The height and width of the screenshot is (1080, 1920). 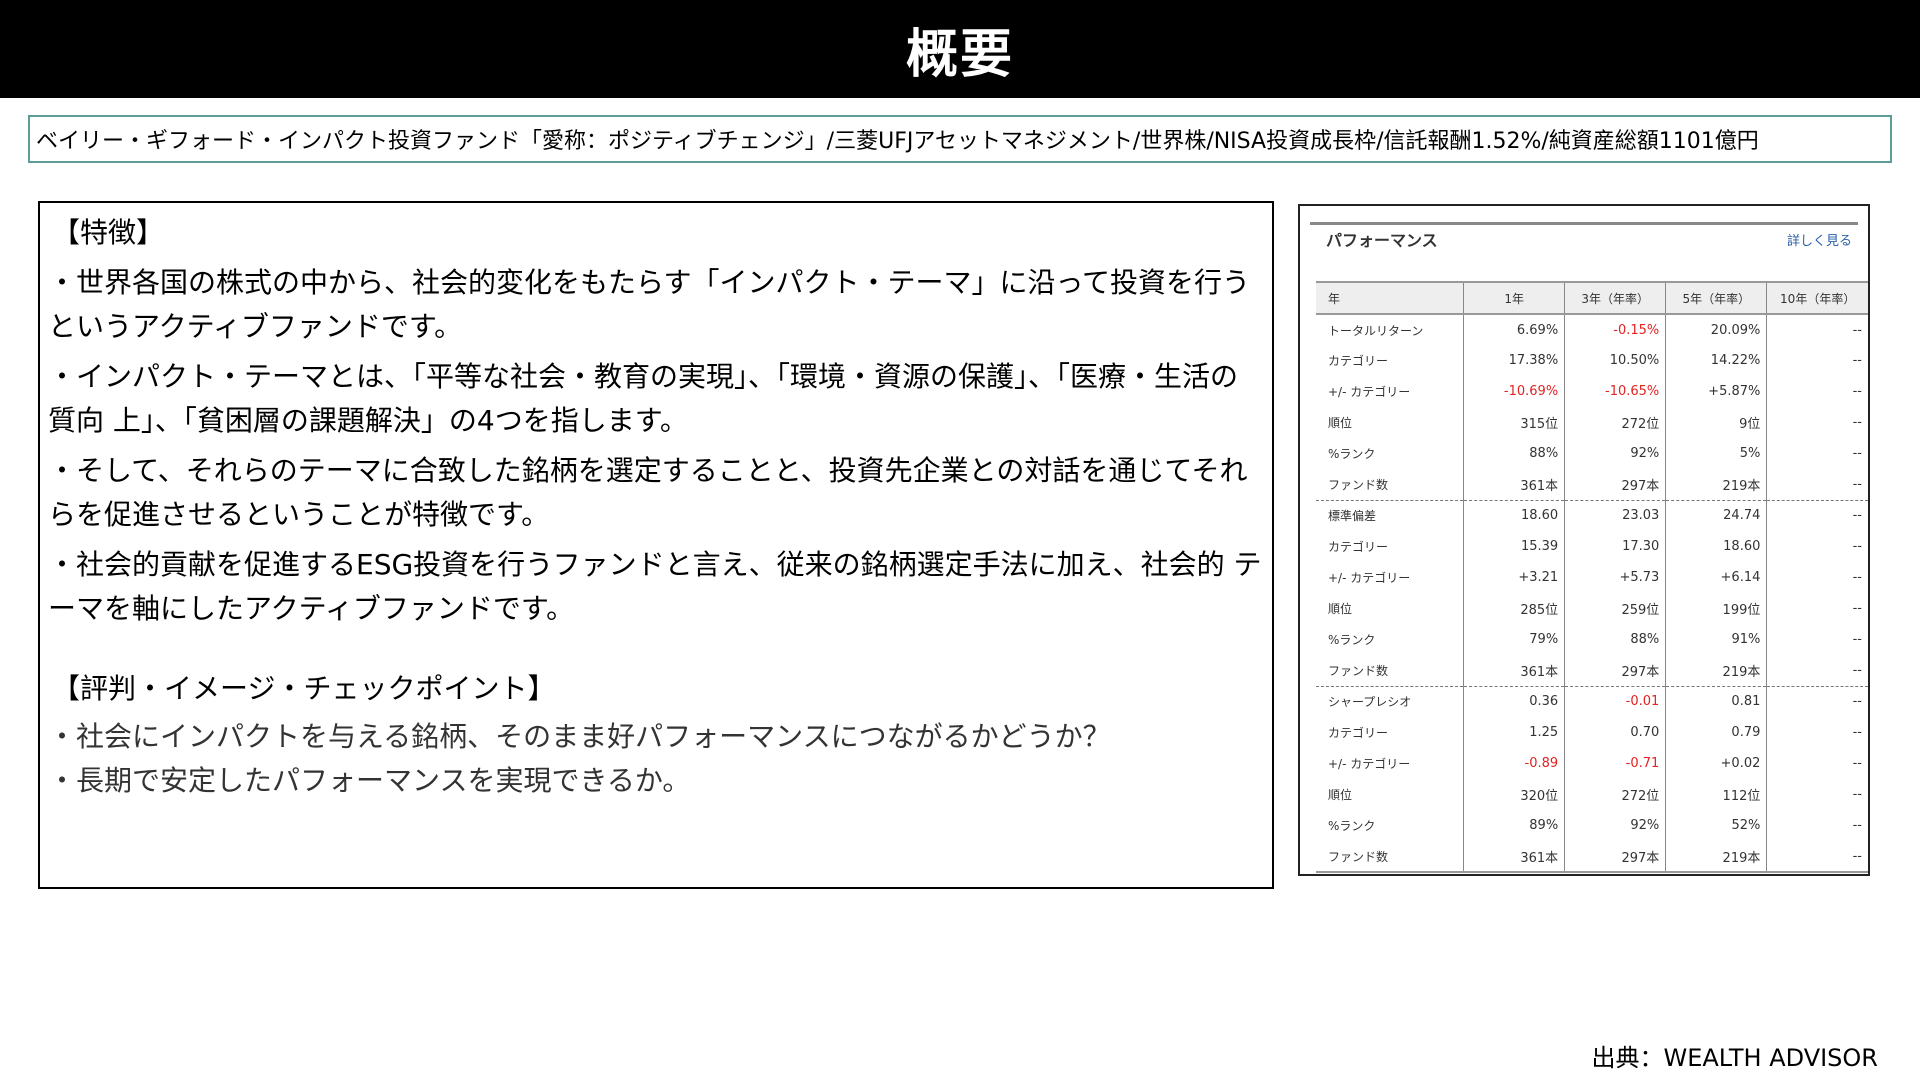 I want to click on table-cell: 79%, so click(x=1514, y=639).